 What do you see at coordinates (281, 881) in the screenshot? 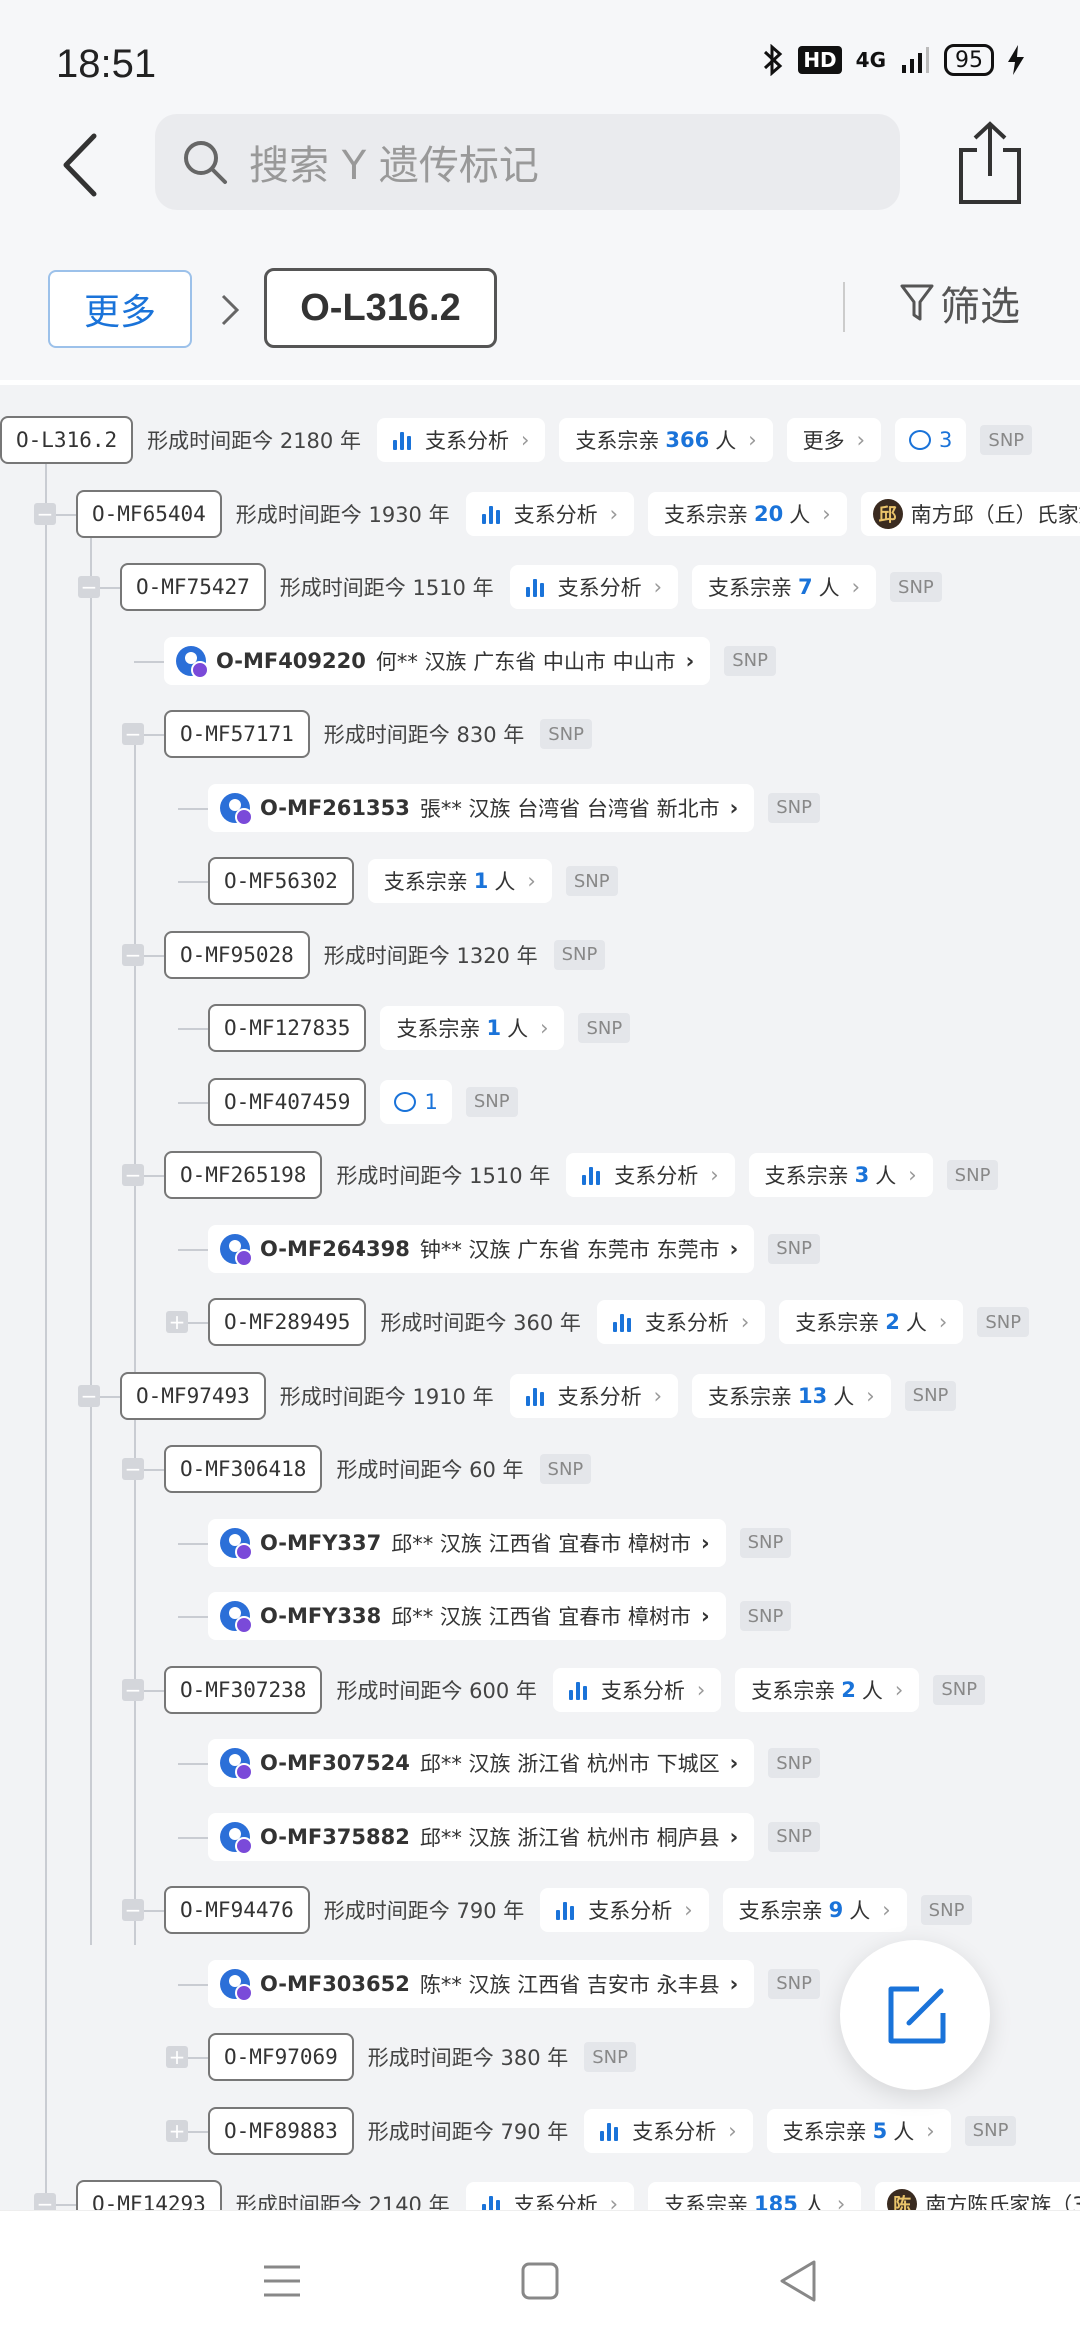
I see `haplogroup-id: O-MF56302` at bounding box center [281, 881].